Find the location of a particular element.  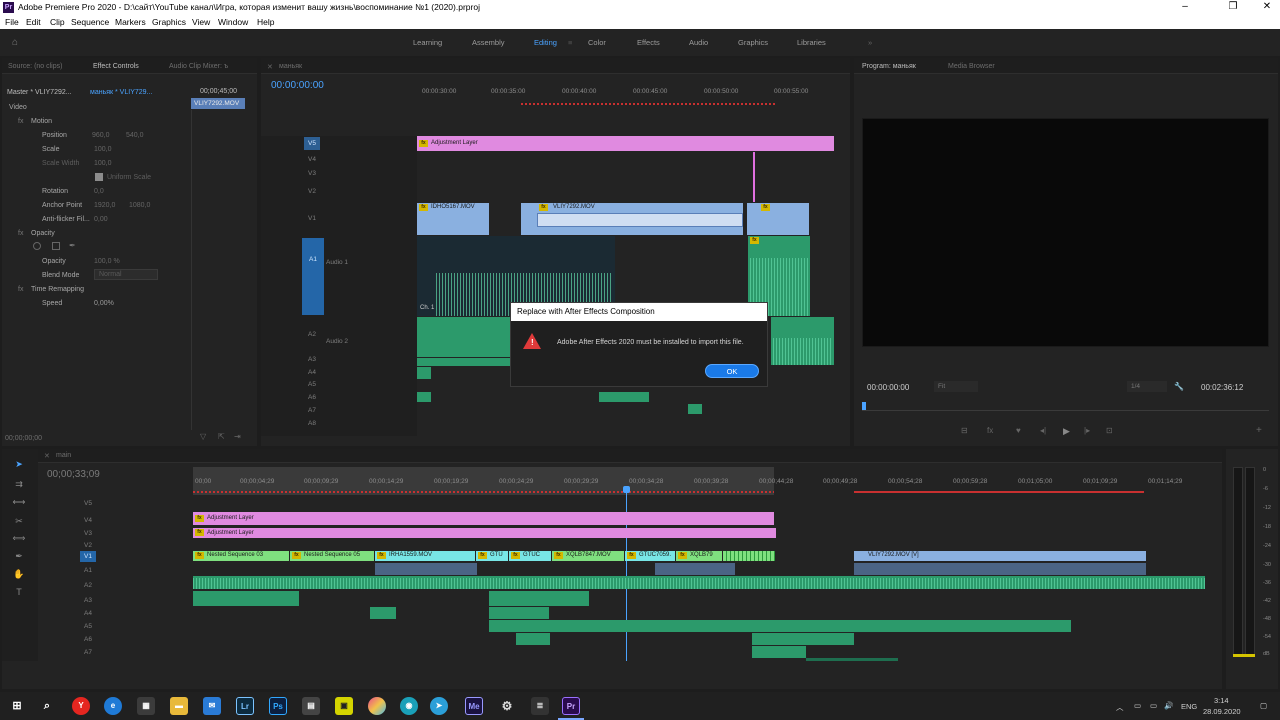

menu-help: Help is located at coordinates (265, 22).